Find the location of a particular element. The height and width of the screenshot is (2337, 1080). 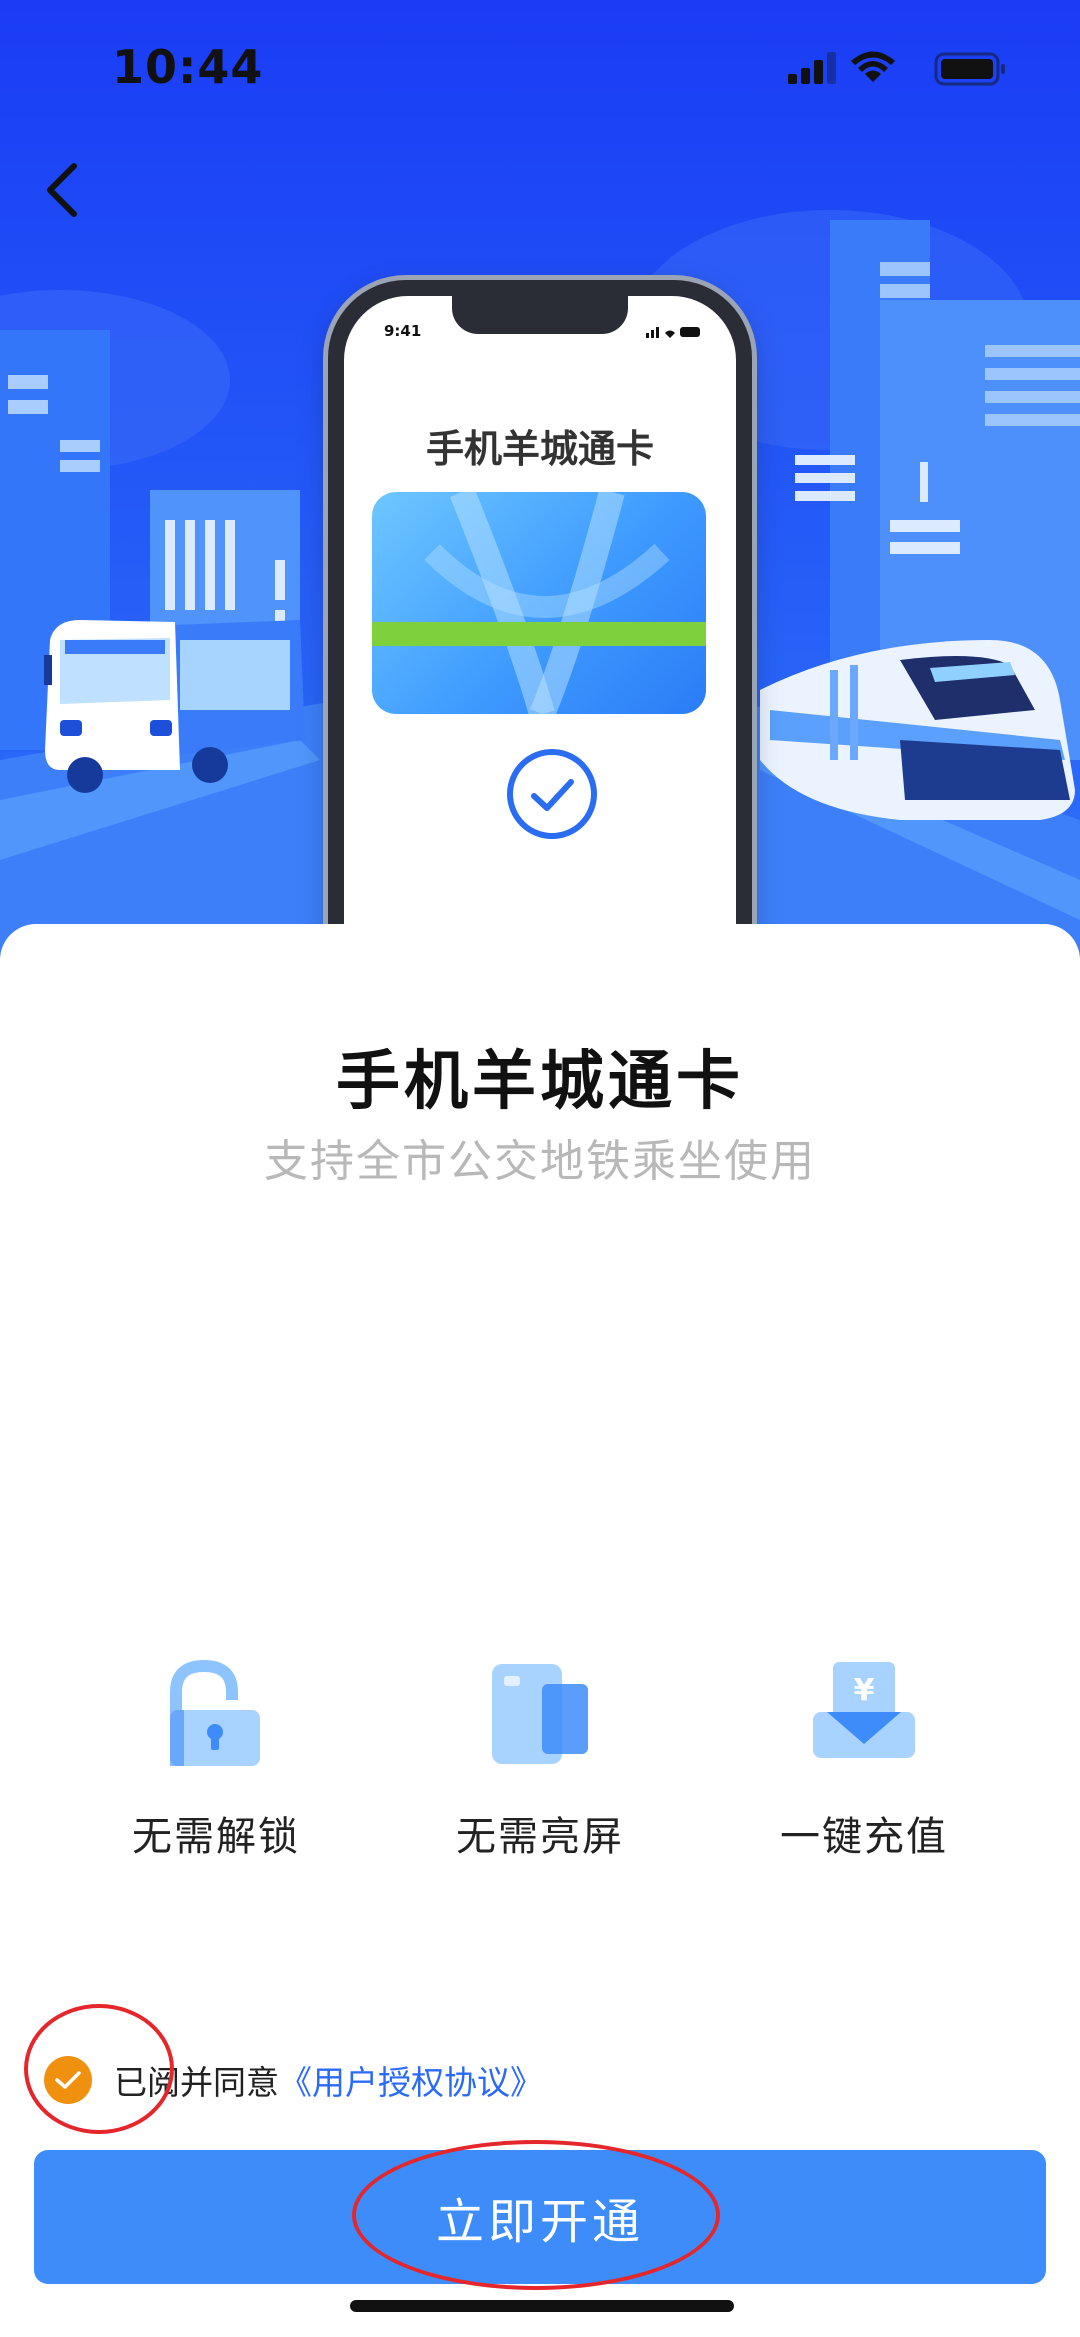

battery-icon is located at coordinates (969, 69).